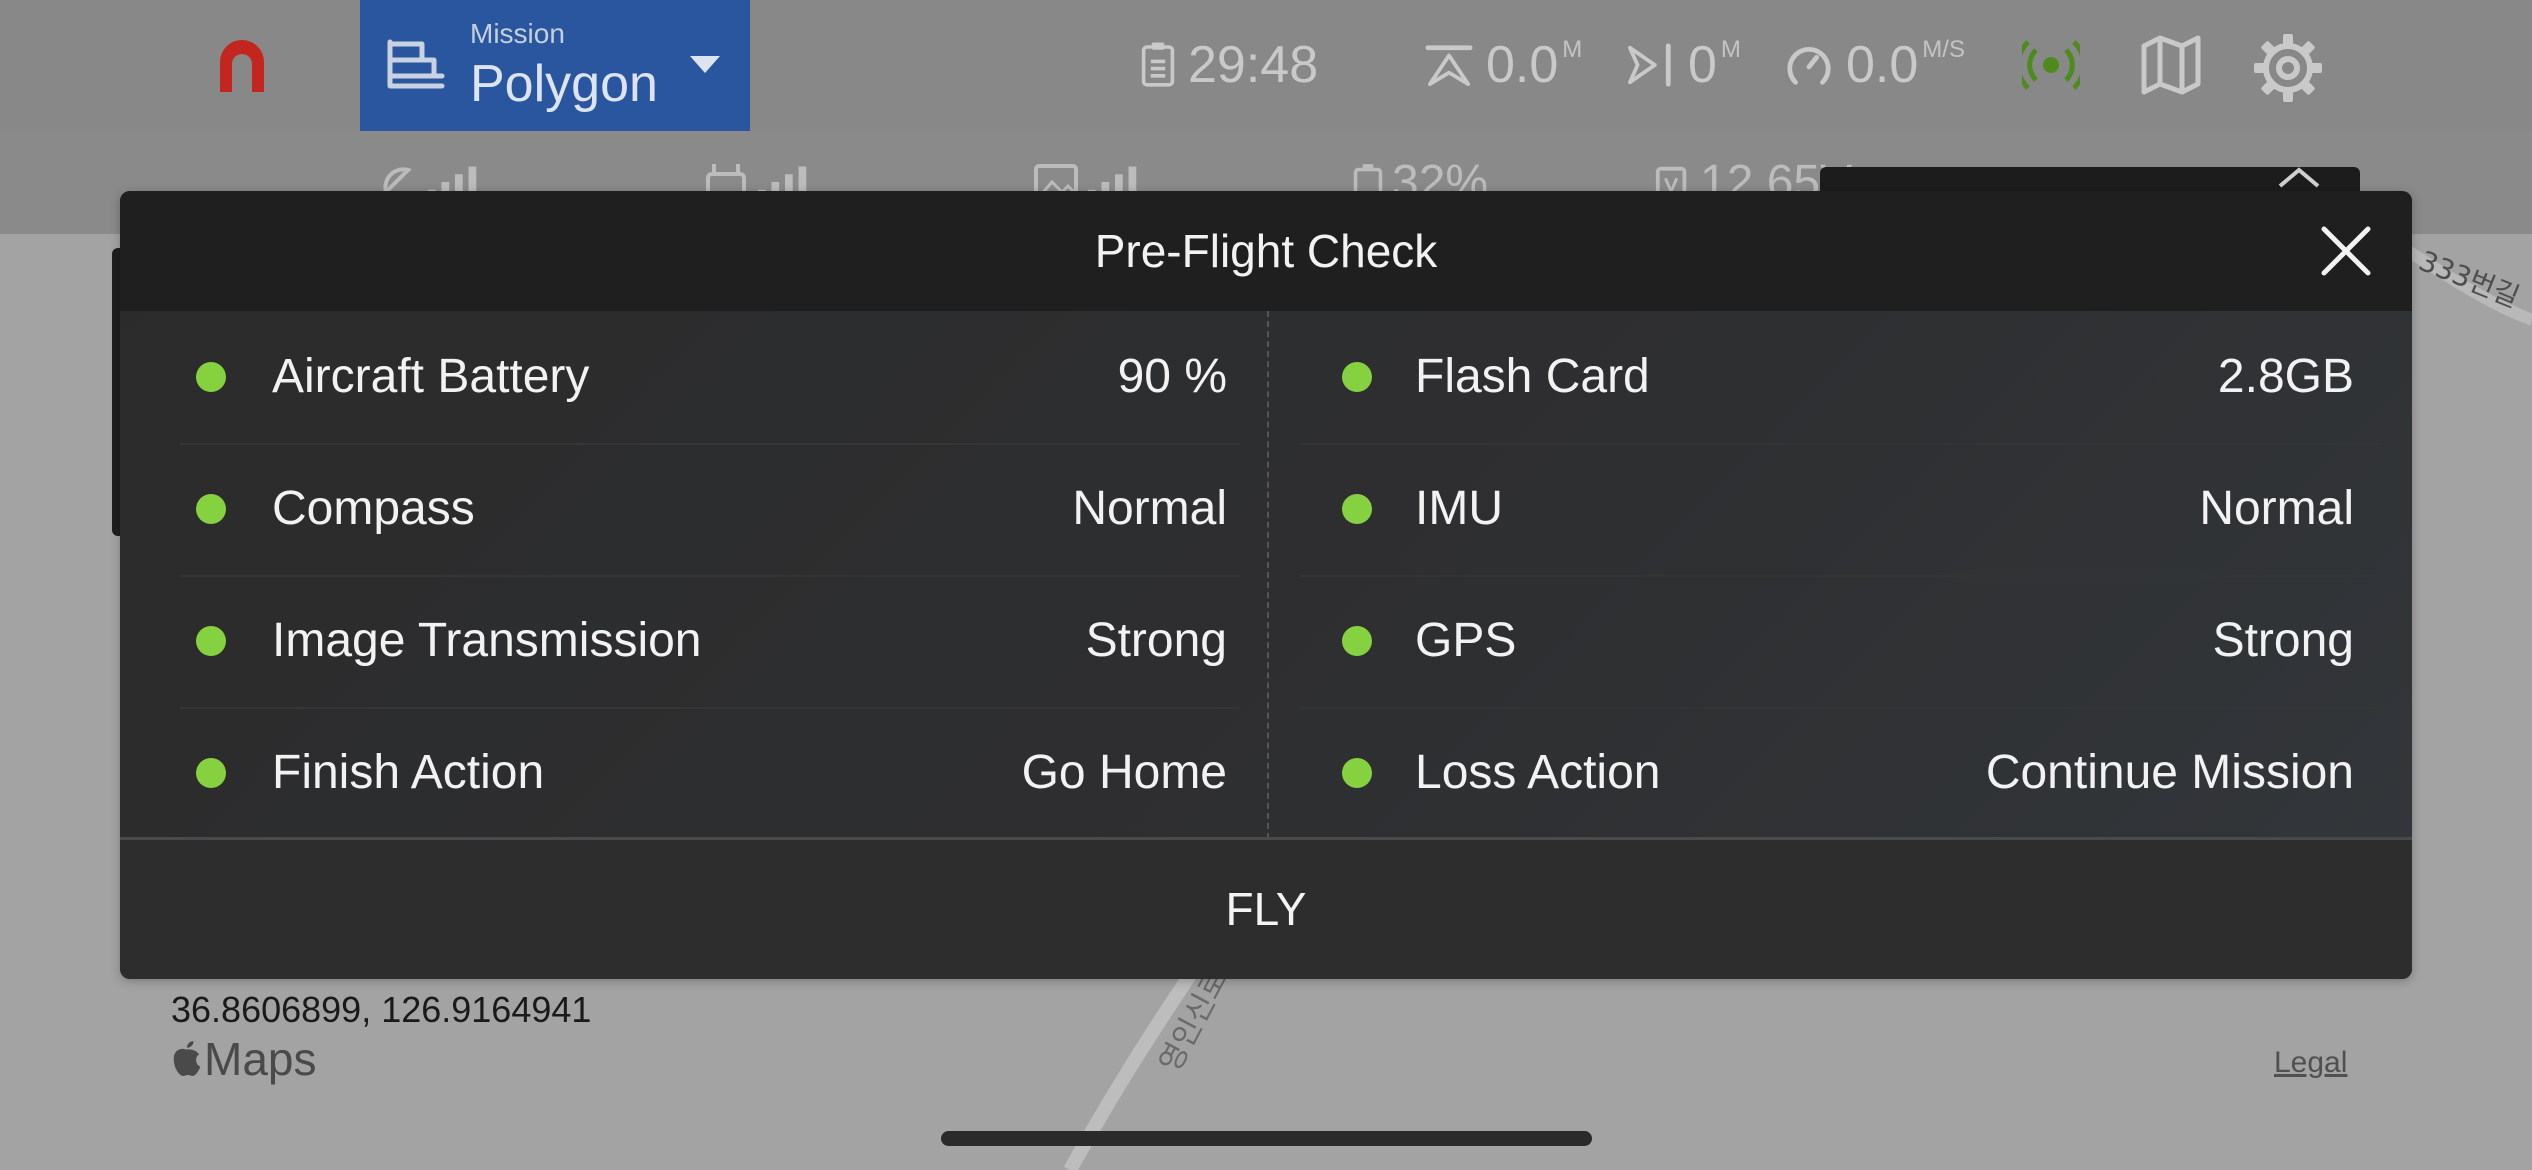 Image resolution: width=2532 pixels, height=1170 pixels. What do you see at coordinates (1253, 65) in the screenshot?
I see `flight-time-value: 29:48` at bounding box center [1253, 65].